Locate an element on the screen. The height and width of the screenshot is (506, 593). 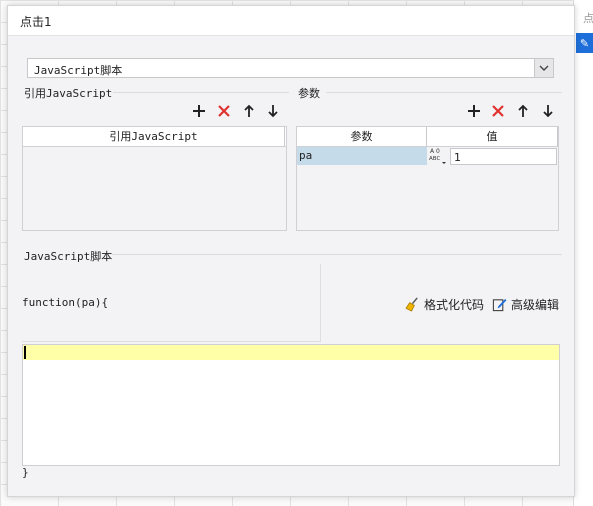
ref-js-table: 引用JavaScript is located at coordinates (154, 178).